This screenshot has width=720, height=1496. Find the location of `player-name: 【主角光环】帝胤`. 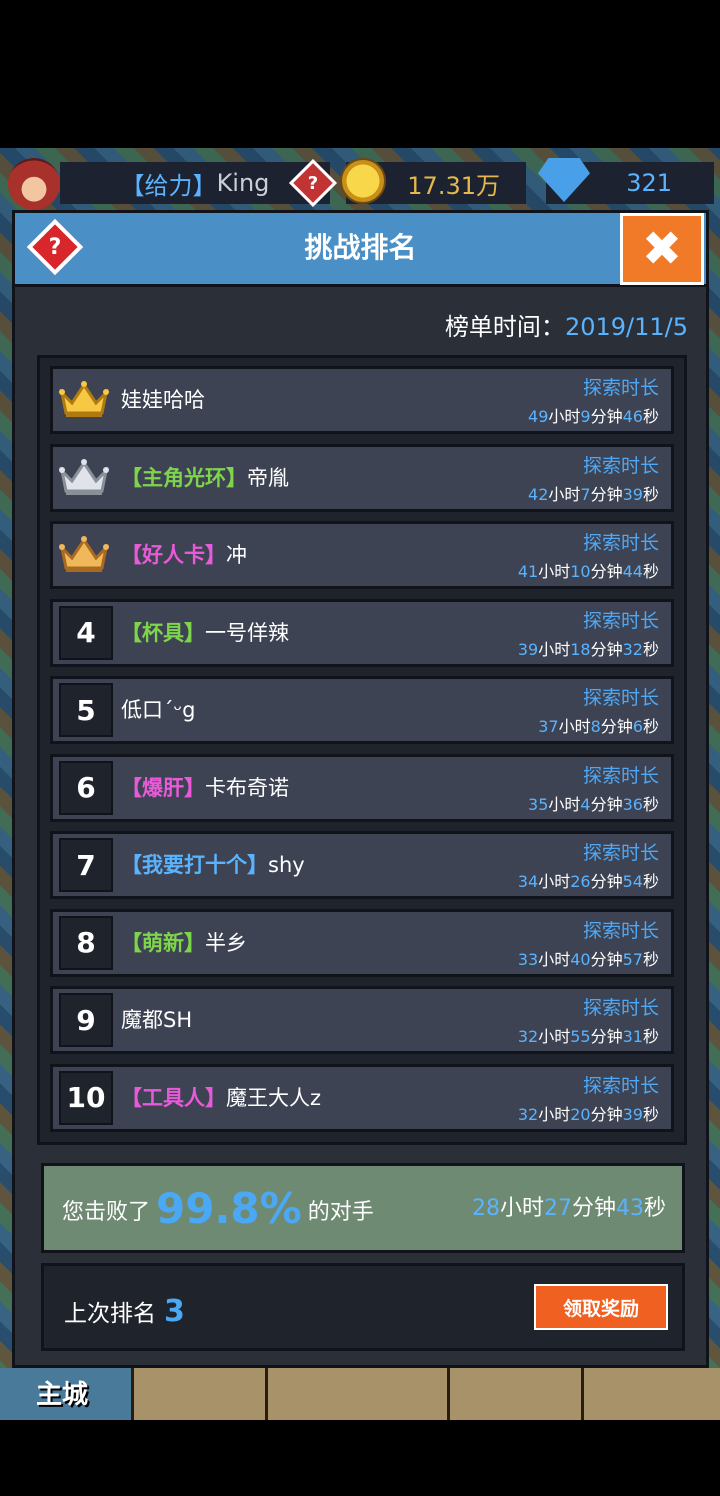

player-name: 【主角光环】帝胤 is located at coordinates (205, 478).